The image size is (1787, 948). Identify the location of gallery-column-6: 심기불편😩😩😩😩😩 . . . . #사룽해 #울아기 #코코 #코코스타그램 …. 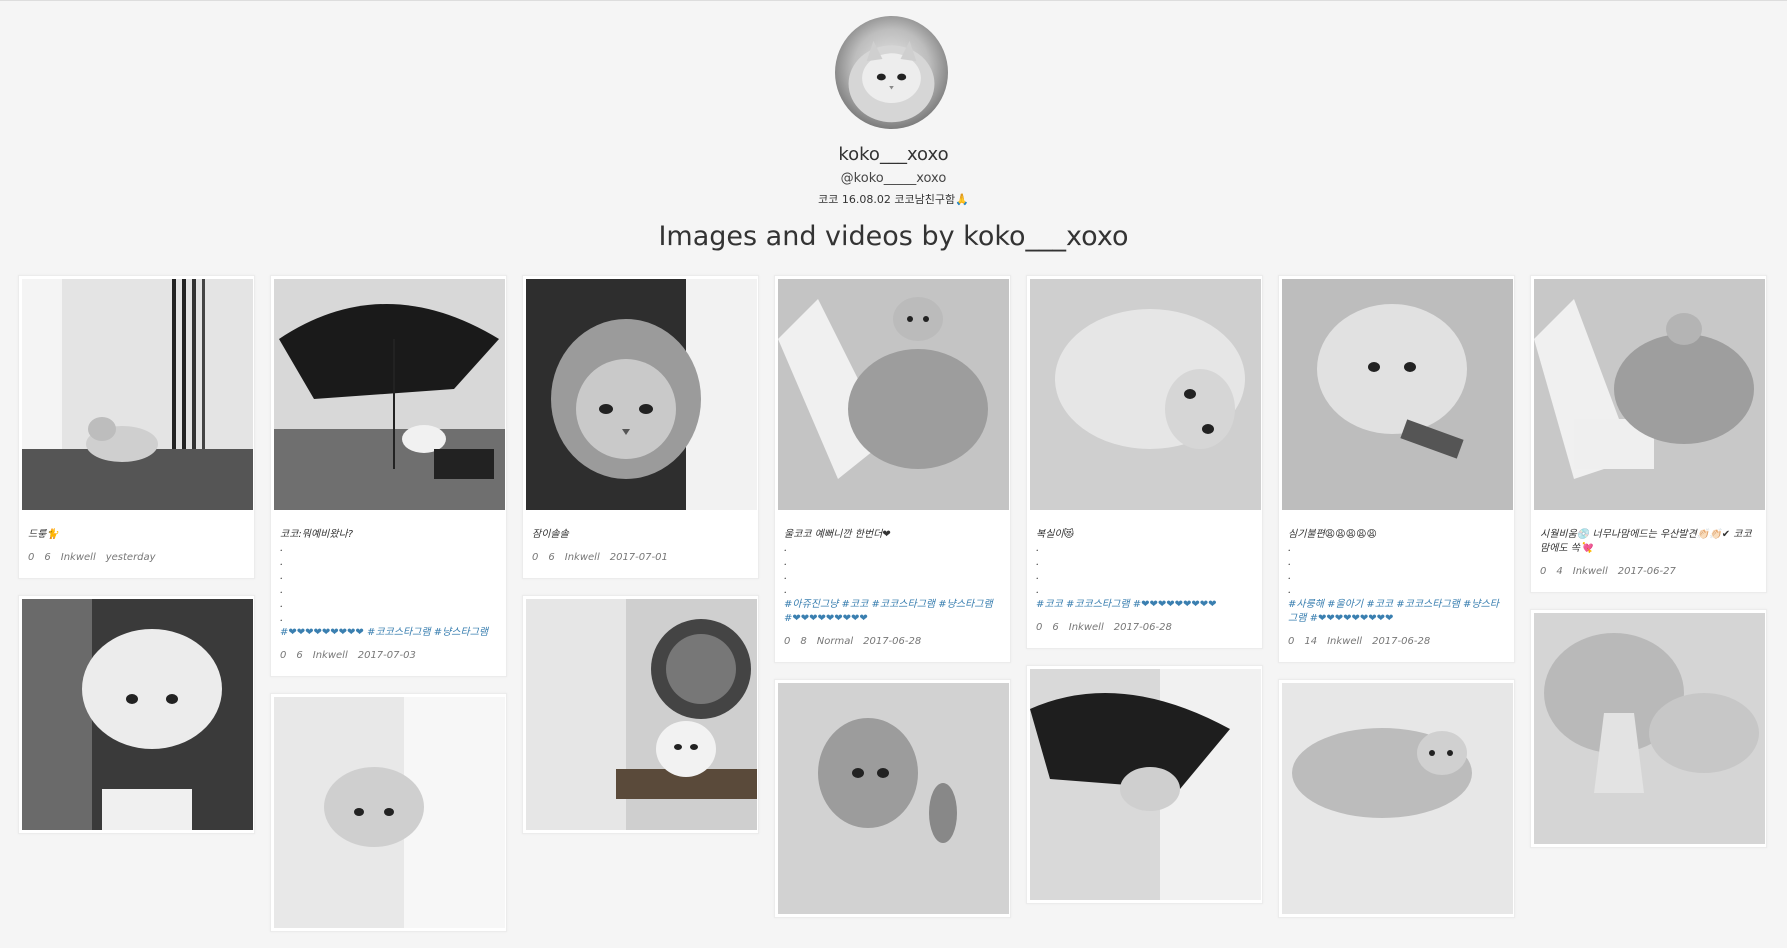
(1396, 604).